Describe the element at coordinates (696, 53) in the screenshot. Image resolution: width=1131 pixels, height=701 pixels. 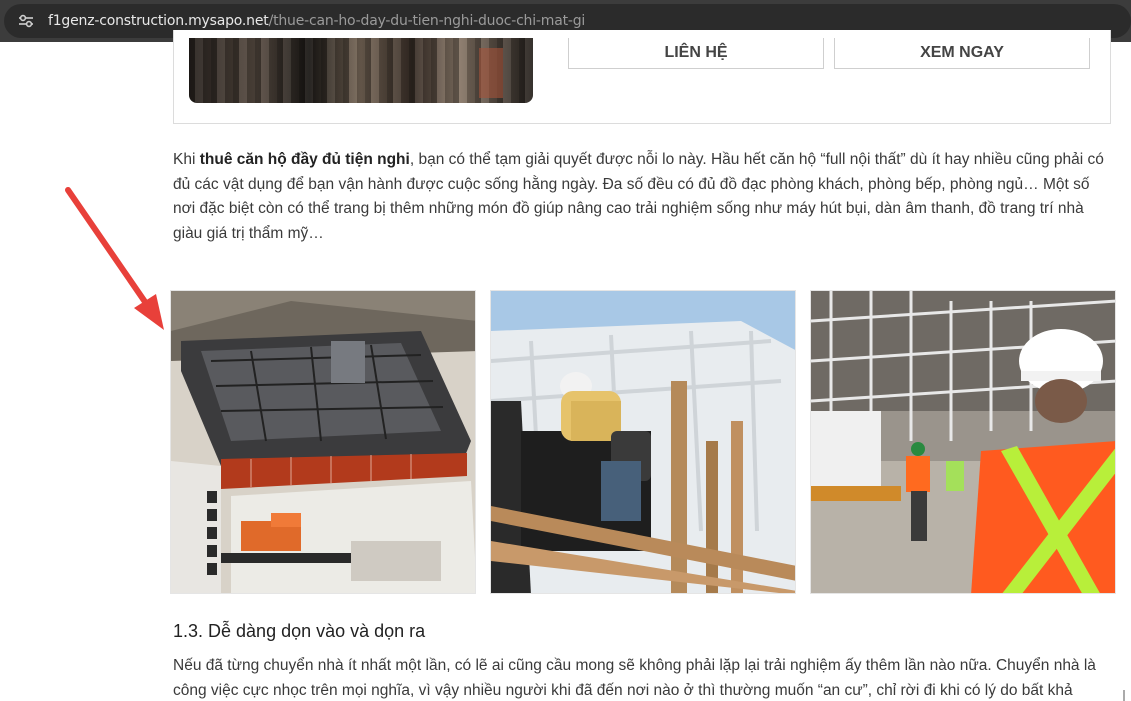
I see `contact-button: LIÊN HỆ` at that location.